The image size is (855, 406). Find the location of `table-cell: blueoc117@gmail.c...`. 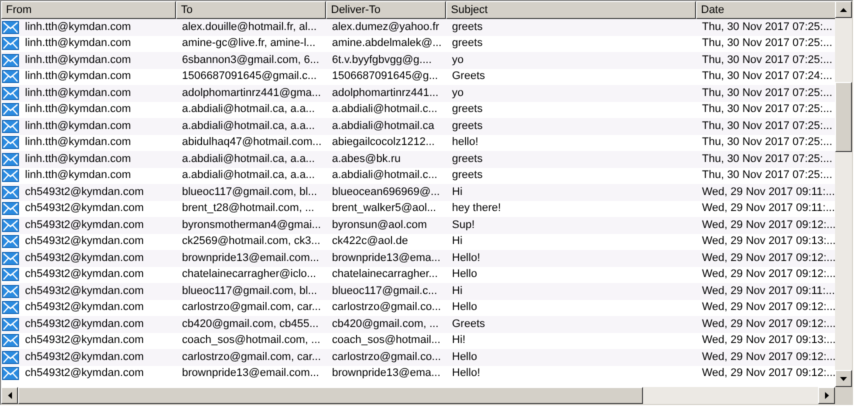

table-cell: blueoc117@gmail.c... is located at coordinates (385, 291).